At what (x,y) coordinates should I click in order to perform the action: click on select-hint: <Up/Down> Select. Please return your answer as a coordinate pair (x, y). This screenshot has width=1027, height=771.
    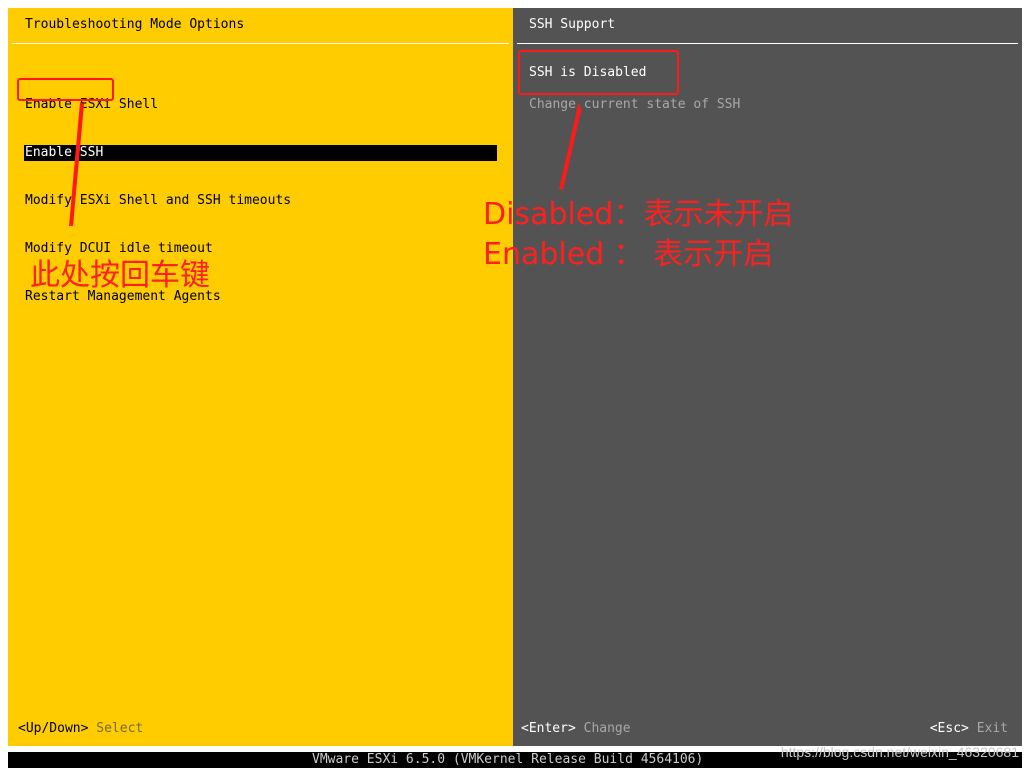
    Looking at the image, I should click on (80, 729).